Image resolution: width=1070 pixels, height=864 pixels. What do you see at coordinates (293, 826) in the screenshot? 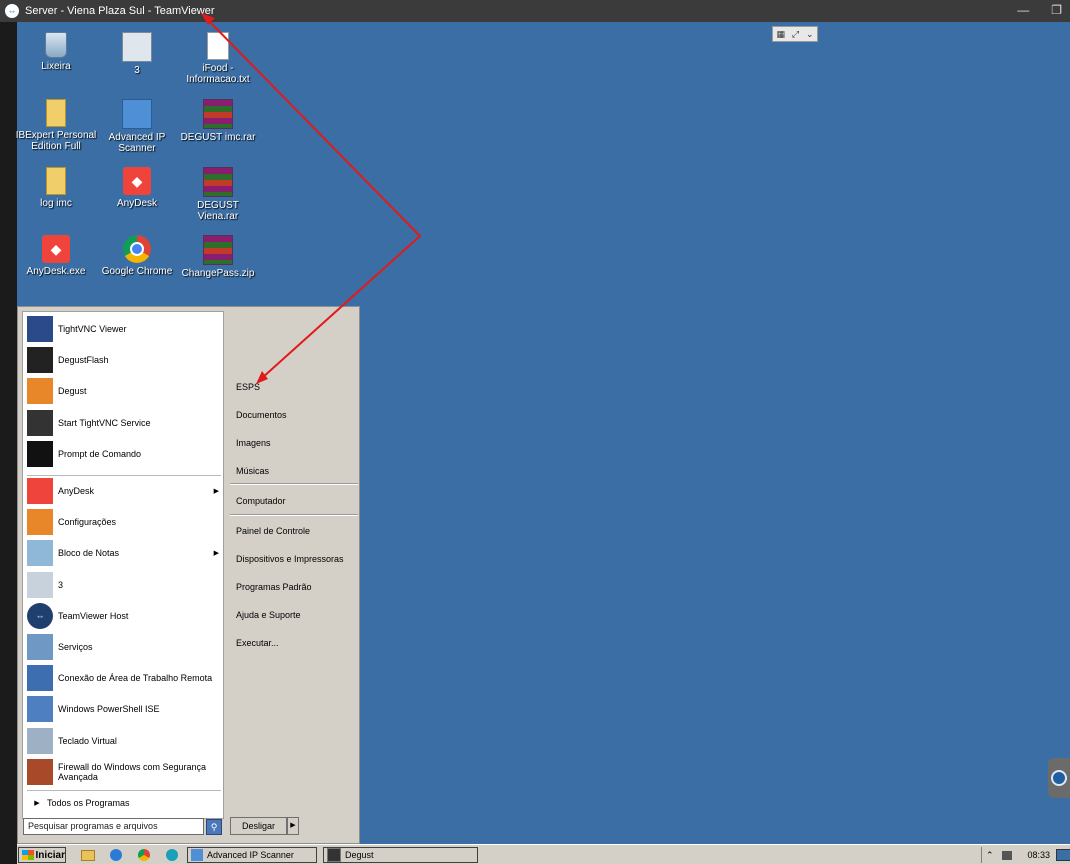
I see `shutdown-options-button: ▶` at bounding box center [293, 826].